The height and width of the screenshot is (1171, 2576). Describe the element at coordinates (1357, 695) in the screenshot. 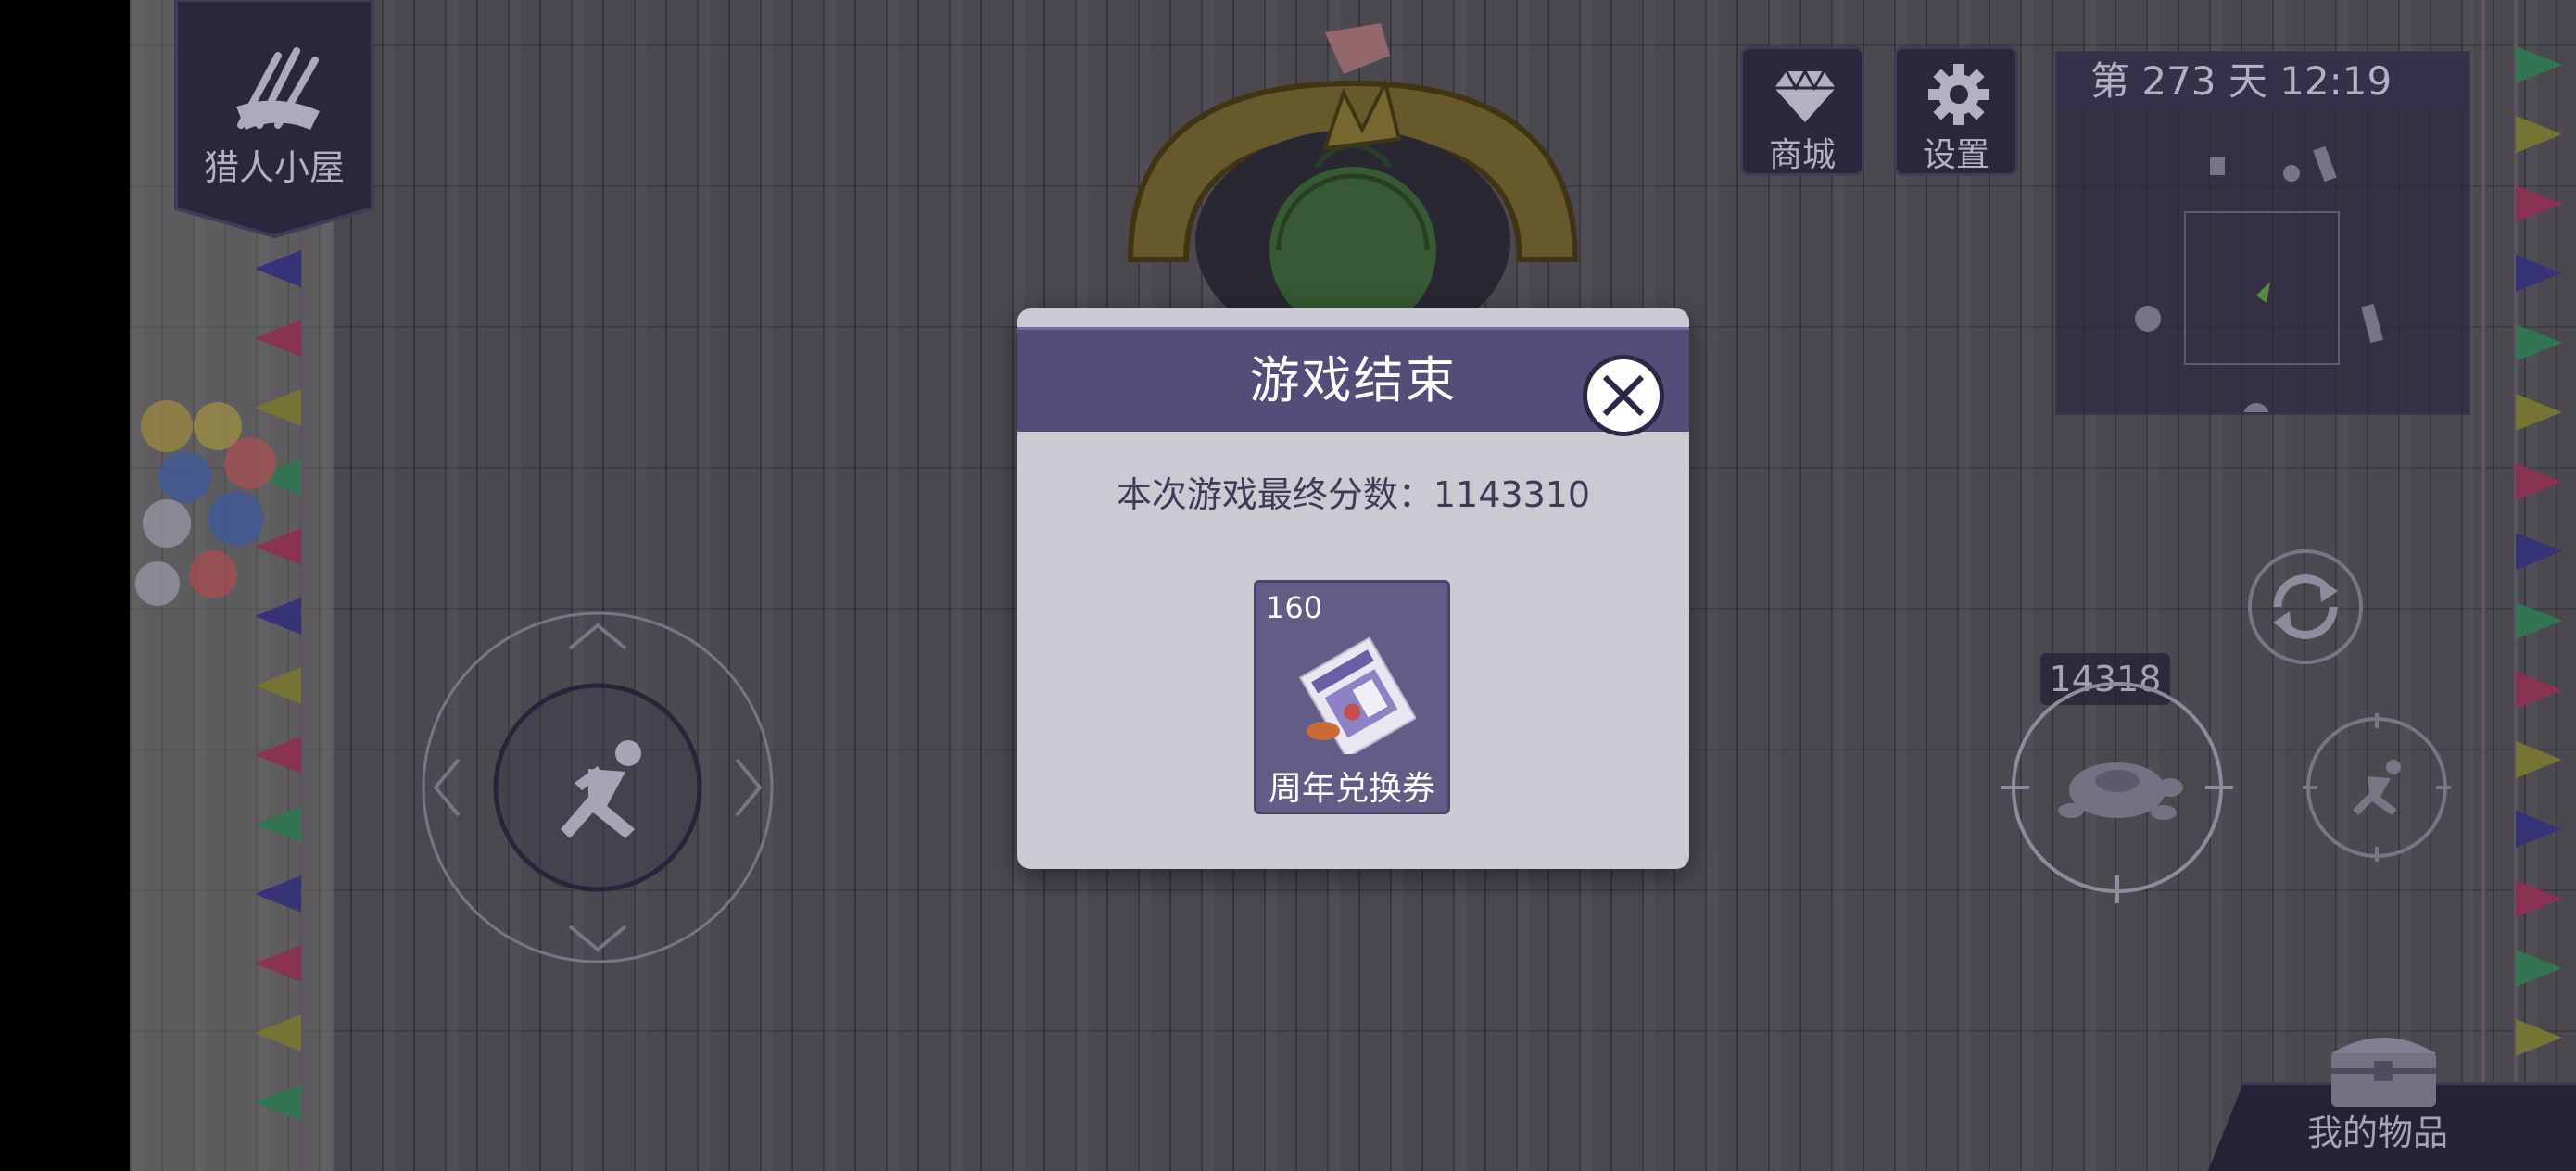

I see `coupon-icon` at that location.